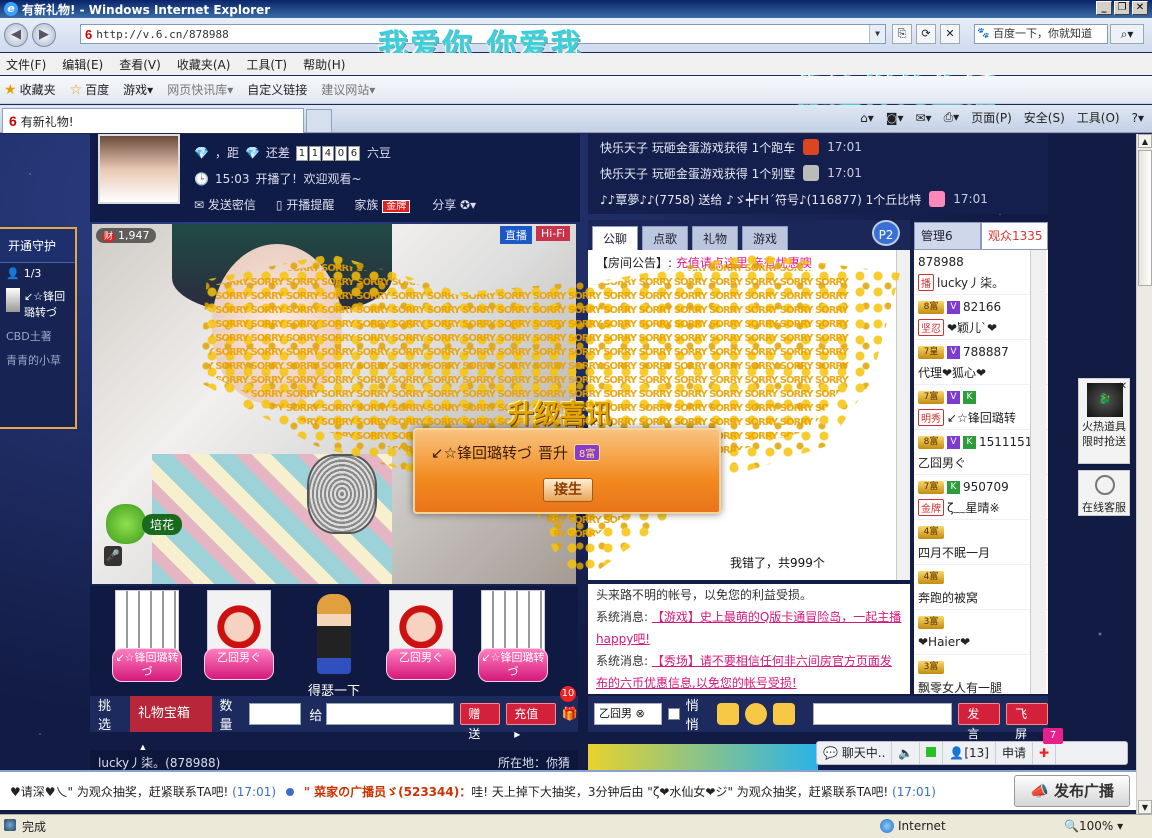 The image size is (1152, 838). What do you see at coordinates (1044, 117) in the screenshot?
I see `cmd-safety: 安全(S)` at bounding box center [1044, 117].